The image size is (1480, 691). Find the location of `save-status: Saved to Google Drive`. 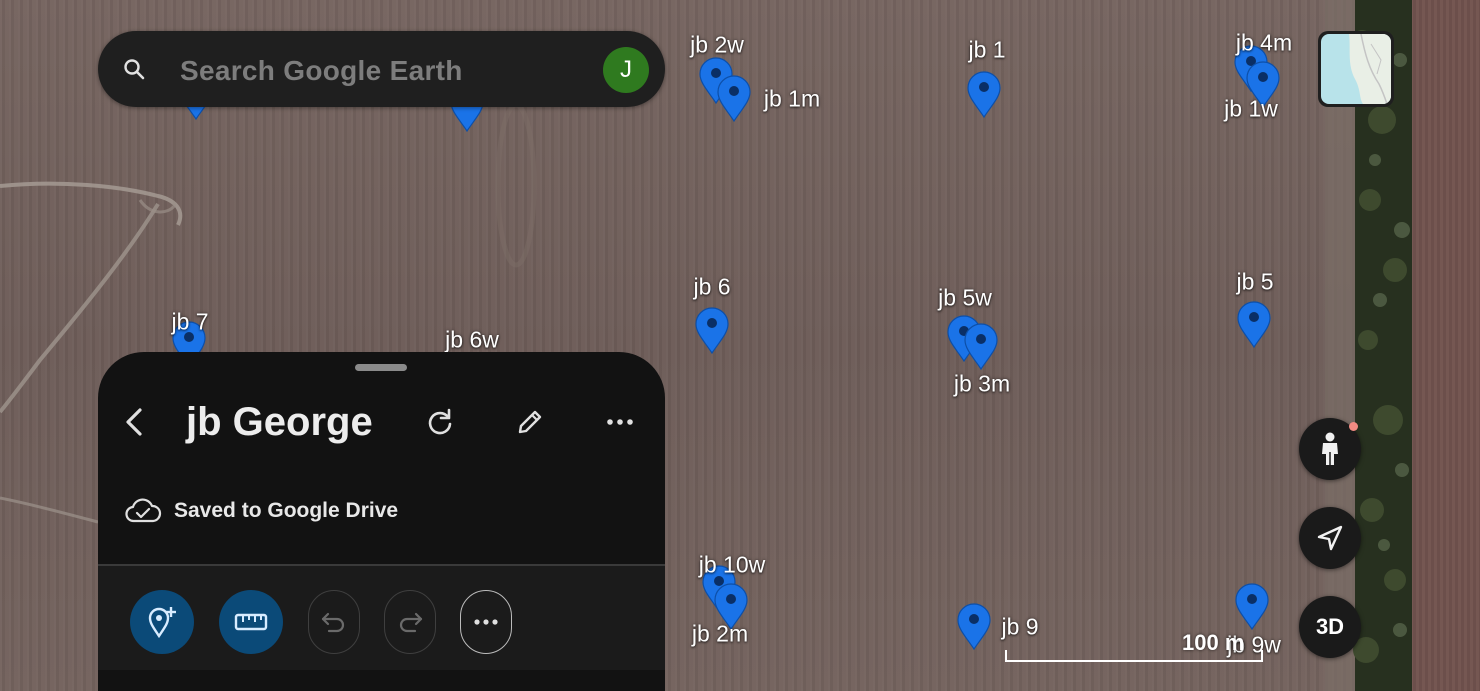

save-status: Saved to Google Drive is located at coordinates (261, 511).